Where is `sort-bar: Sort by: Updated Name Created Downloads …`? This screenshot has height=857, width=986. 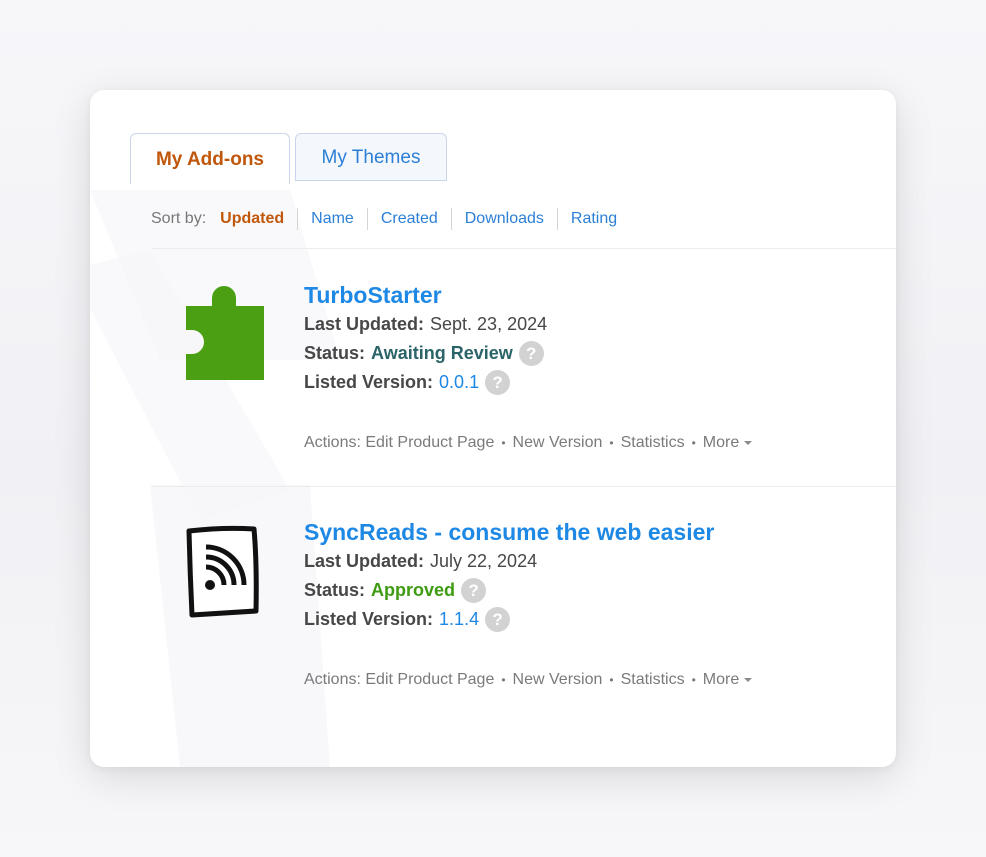
sort-bar: Sort by: Updated Name Created Downloads … is located at coordinates (390, 219).